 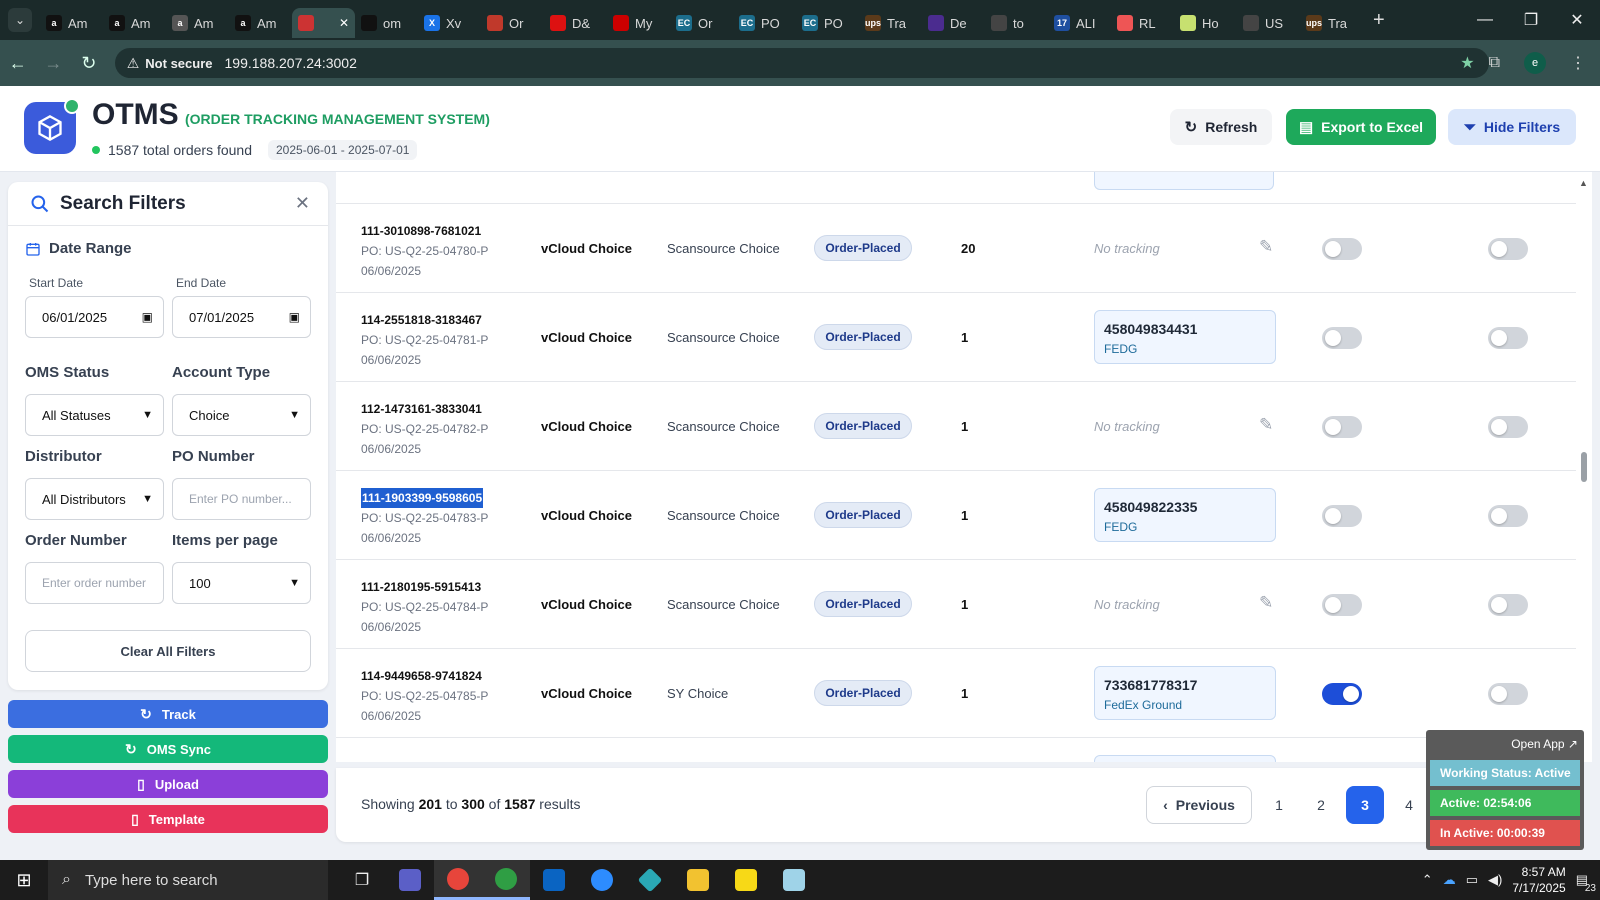 I want to click on start-date-input: 06/01/2025 ▣, so click(x=94, y=317).